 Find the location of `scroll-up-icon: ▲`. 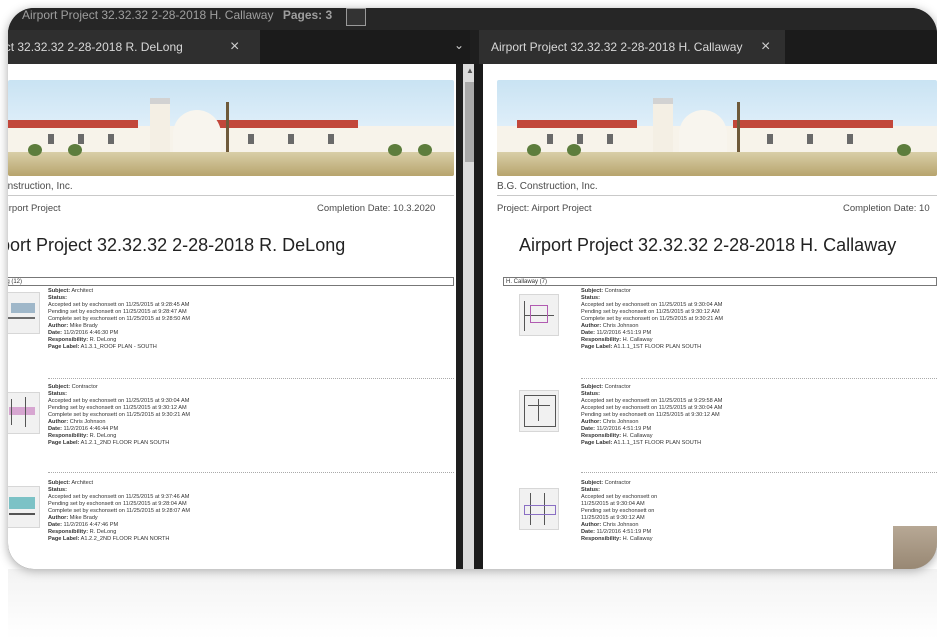

scroll-up-icon: ▲ is located at coordinates (470, 70).